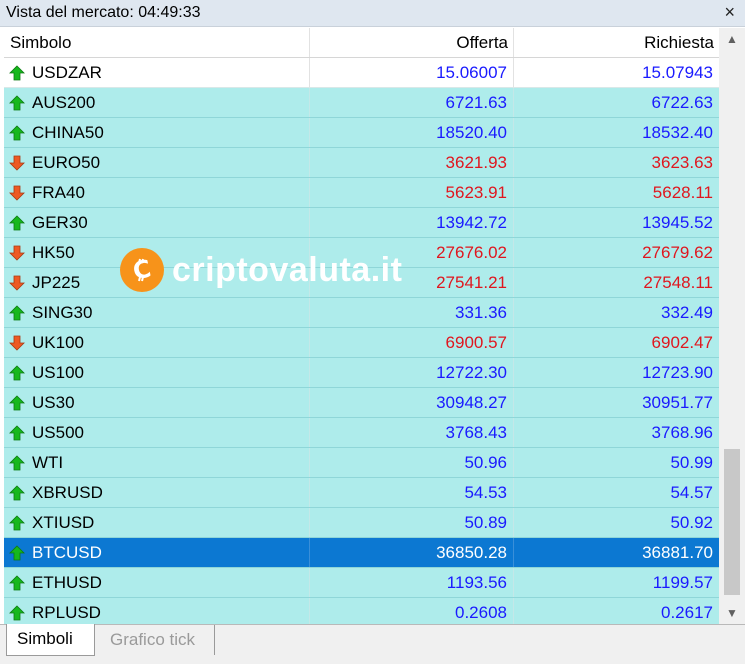 This screenshot has width=745, height=664. I want to click on bid-cell: 50.96, so click(412, 462).